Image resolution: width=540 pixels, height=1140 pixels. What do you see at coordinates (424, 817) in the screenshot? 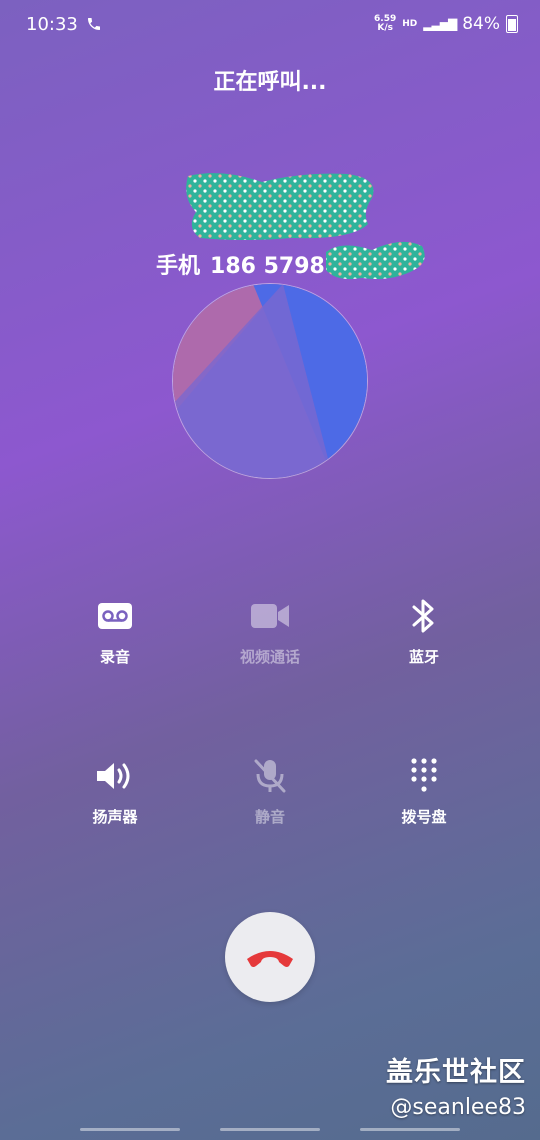
I see `dialpad-label: 拨号盘` at bounding box center [424, 817].